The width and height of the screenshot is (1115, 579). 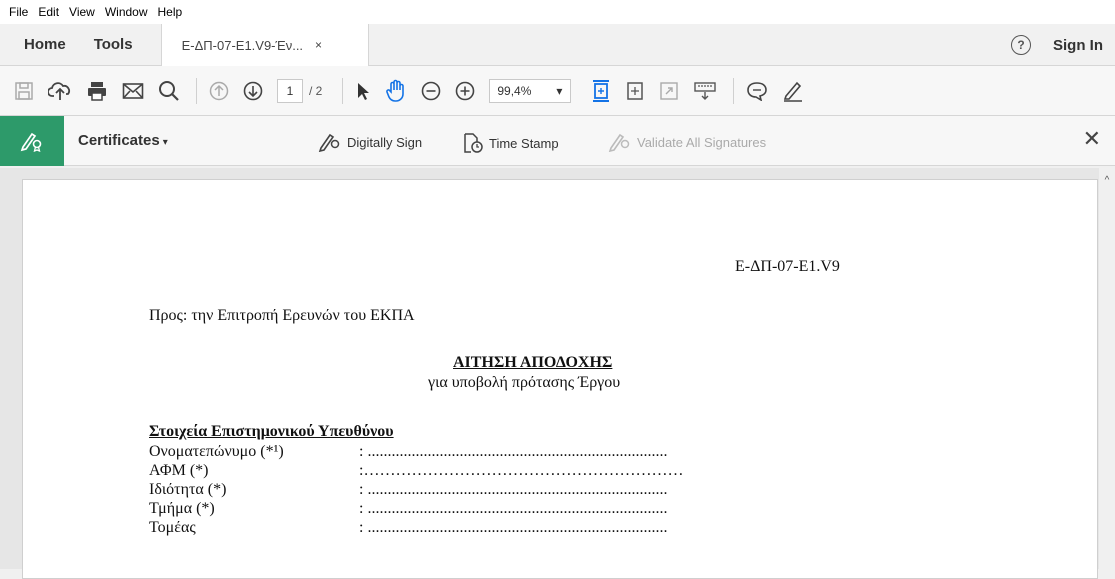 I want to click on application-subtitle: για υποβολή πρότασης Έργου, so click(x=524, y=382).